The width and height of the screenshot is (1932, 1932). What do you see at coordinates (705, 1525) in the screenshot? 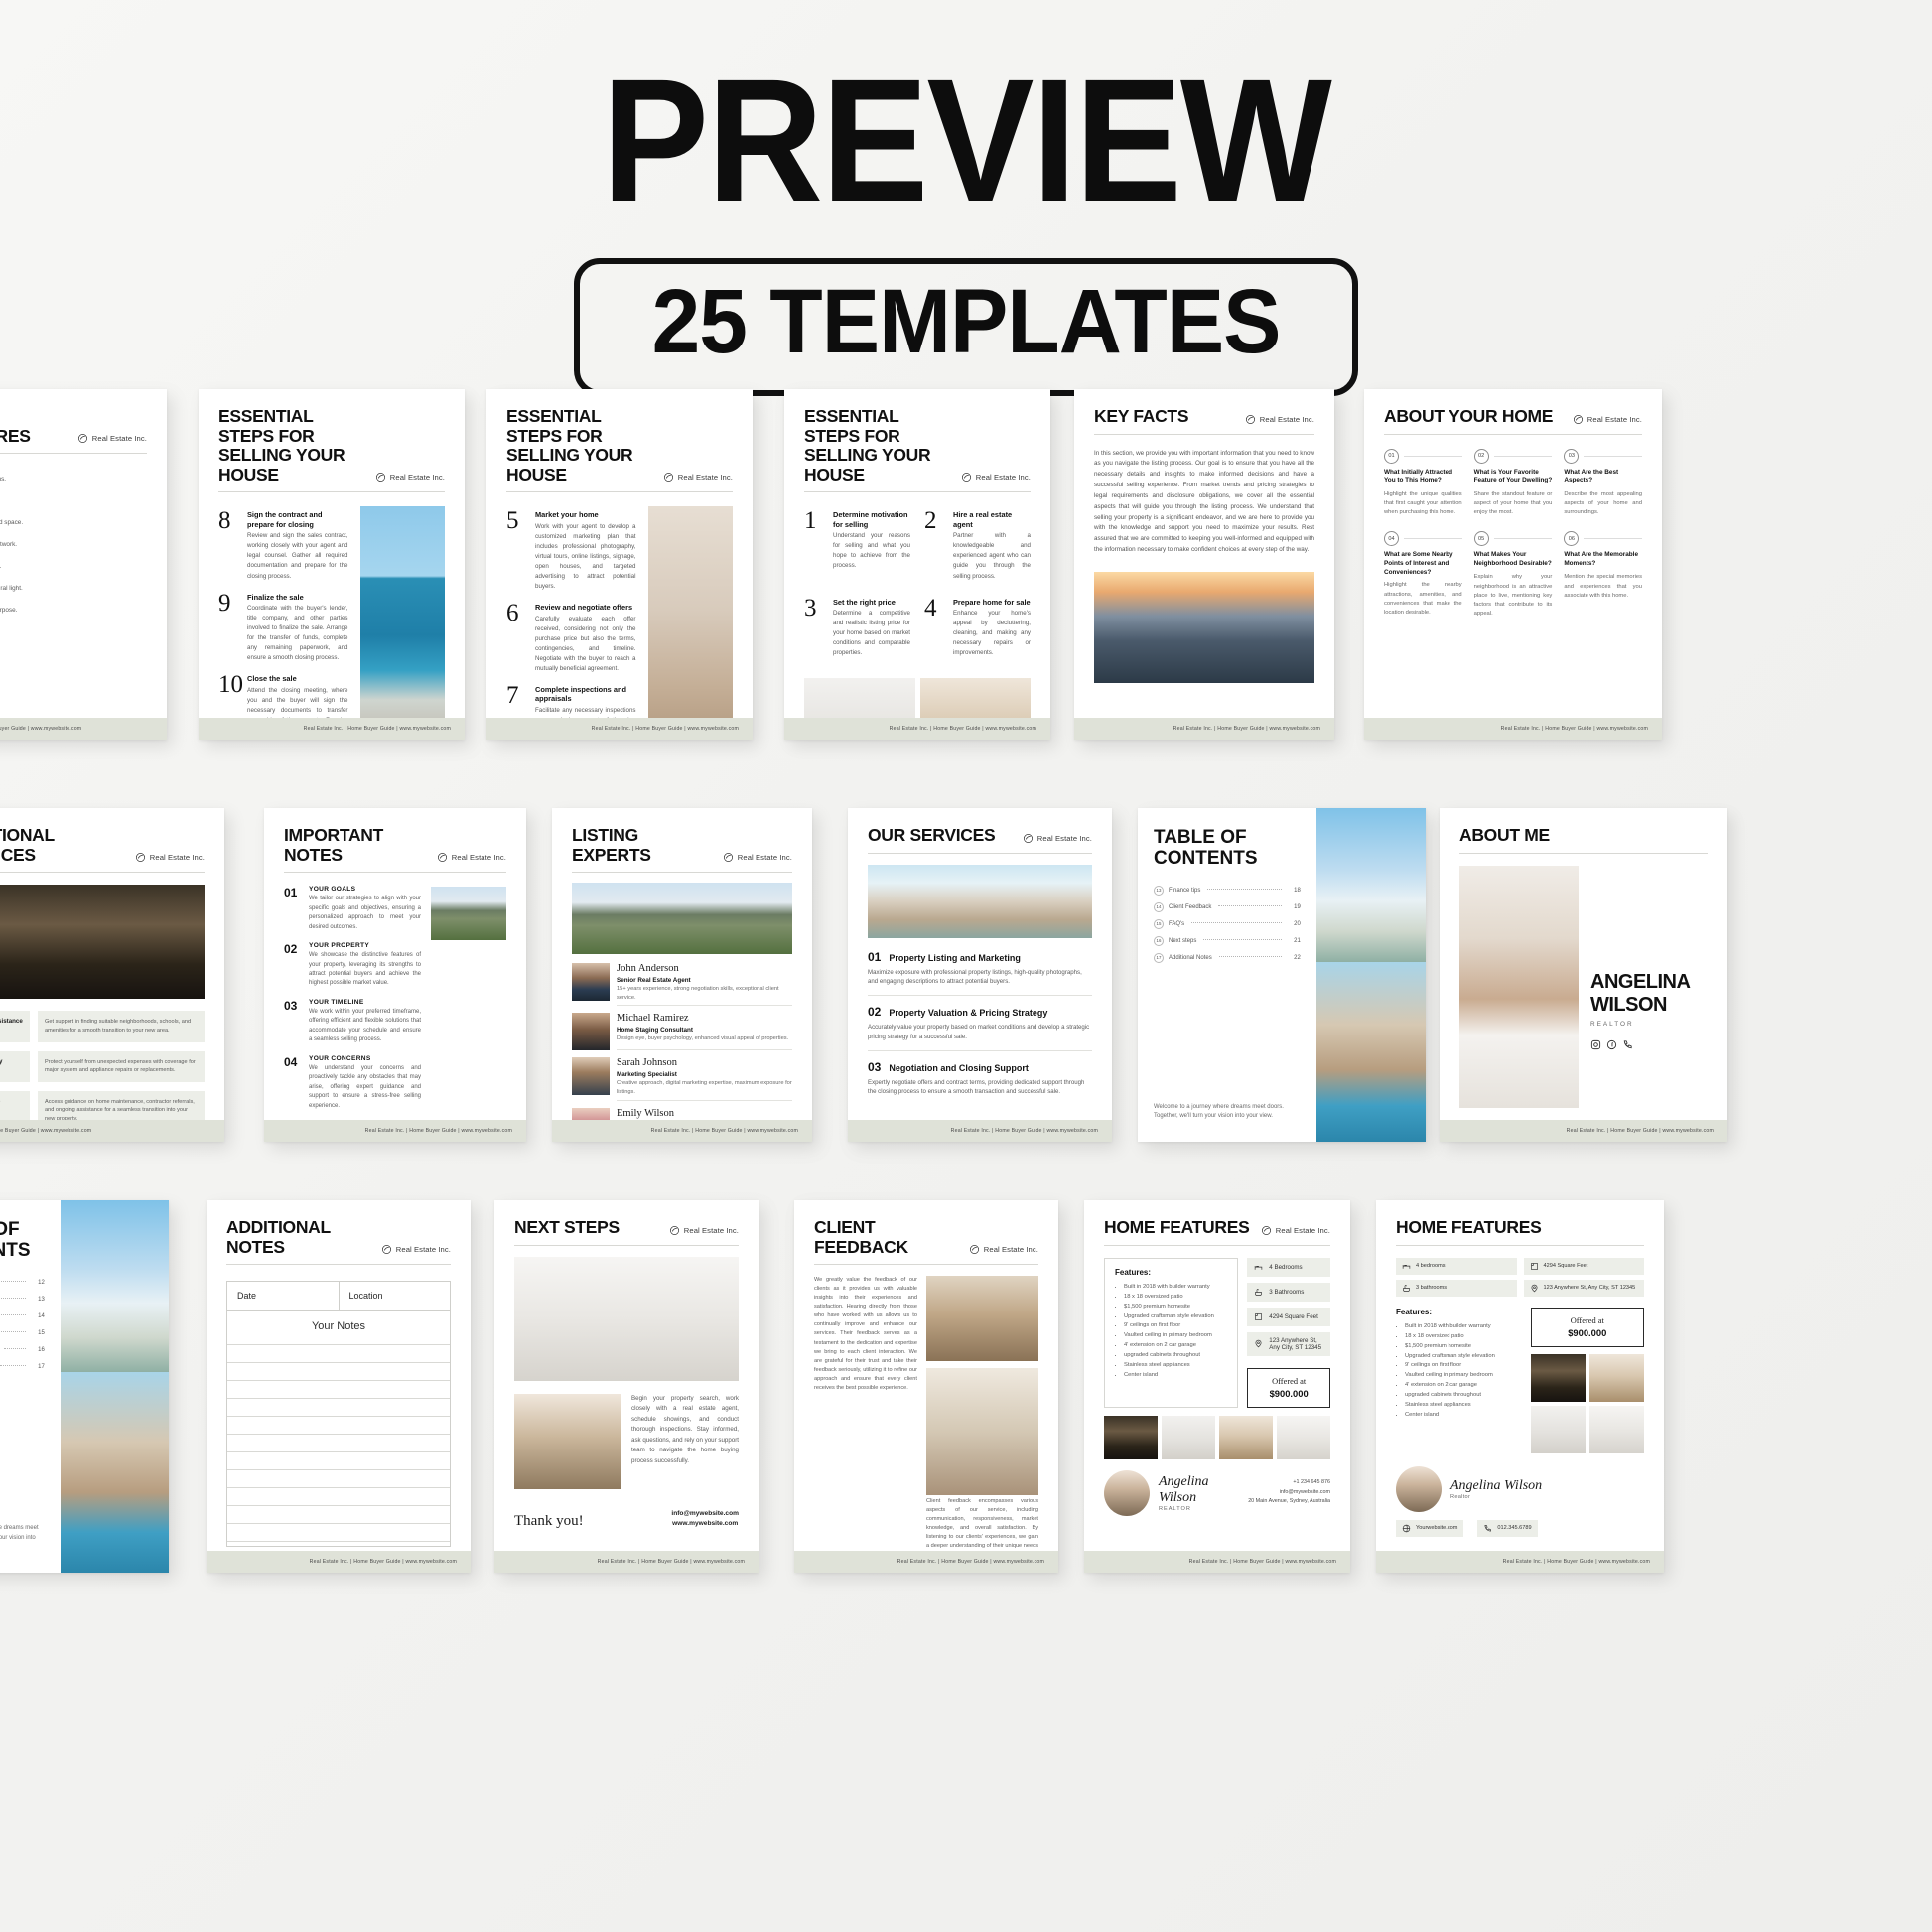
I see `contact-website: www.mywebsite.com` at bounding box center [705, 1525].